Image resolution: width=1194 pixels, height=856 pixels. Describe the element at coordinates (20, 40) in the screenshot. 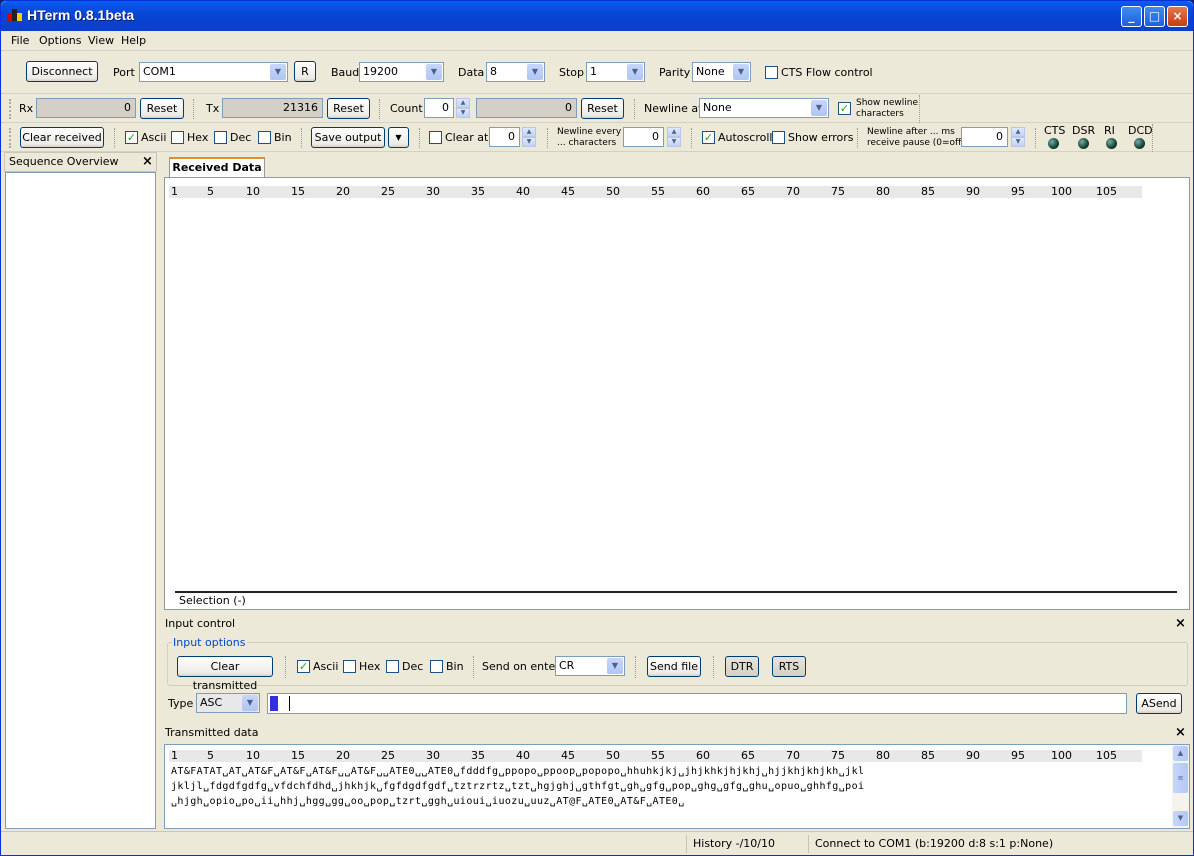

I see `menu-file: File` at that location.